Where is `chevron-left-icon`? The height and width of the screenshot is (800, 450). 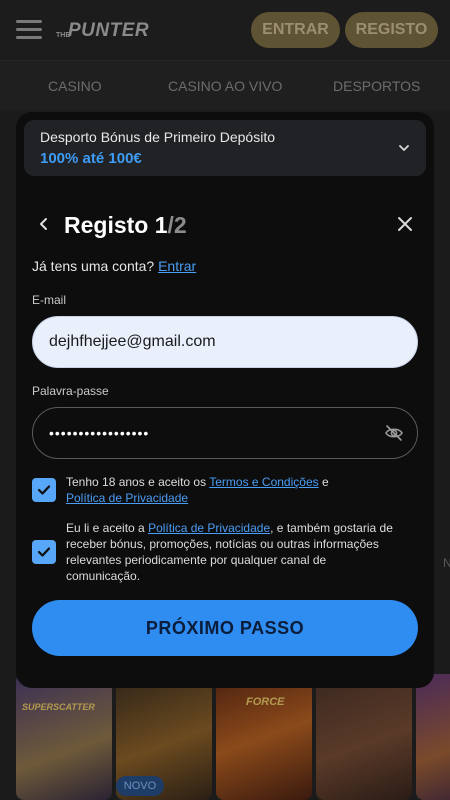 chevron-left-icon is located at coordinates (44, 224).